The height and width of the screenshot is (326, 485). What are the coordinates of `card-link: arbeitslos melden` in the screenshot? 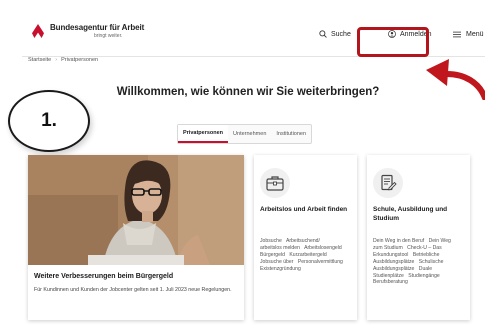 It's located at (280, 248).